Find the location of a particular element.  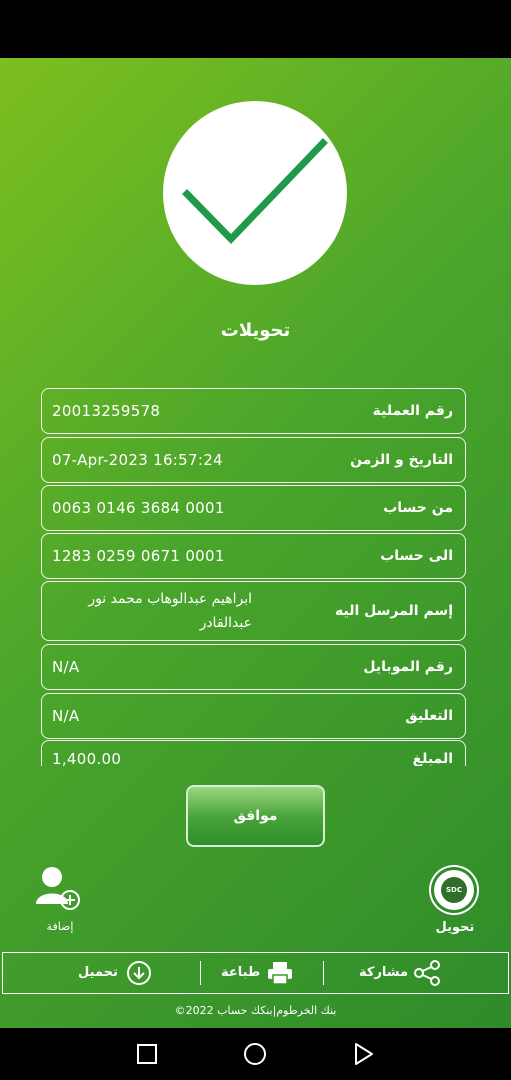

share-label: مشاركة is located at coordinates (384, 972).